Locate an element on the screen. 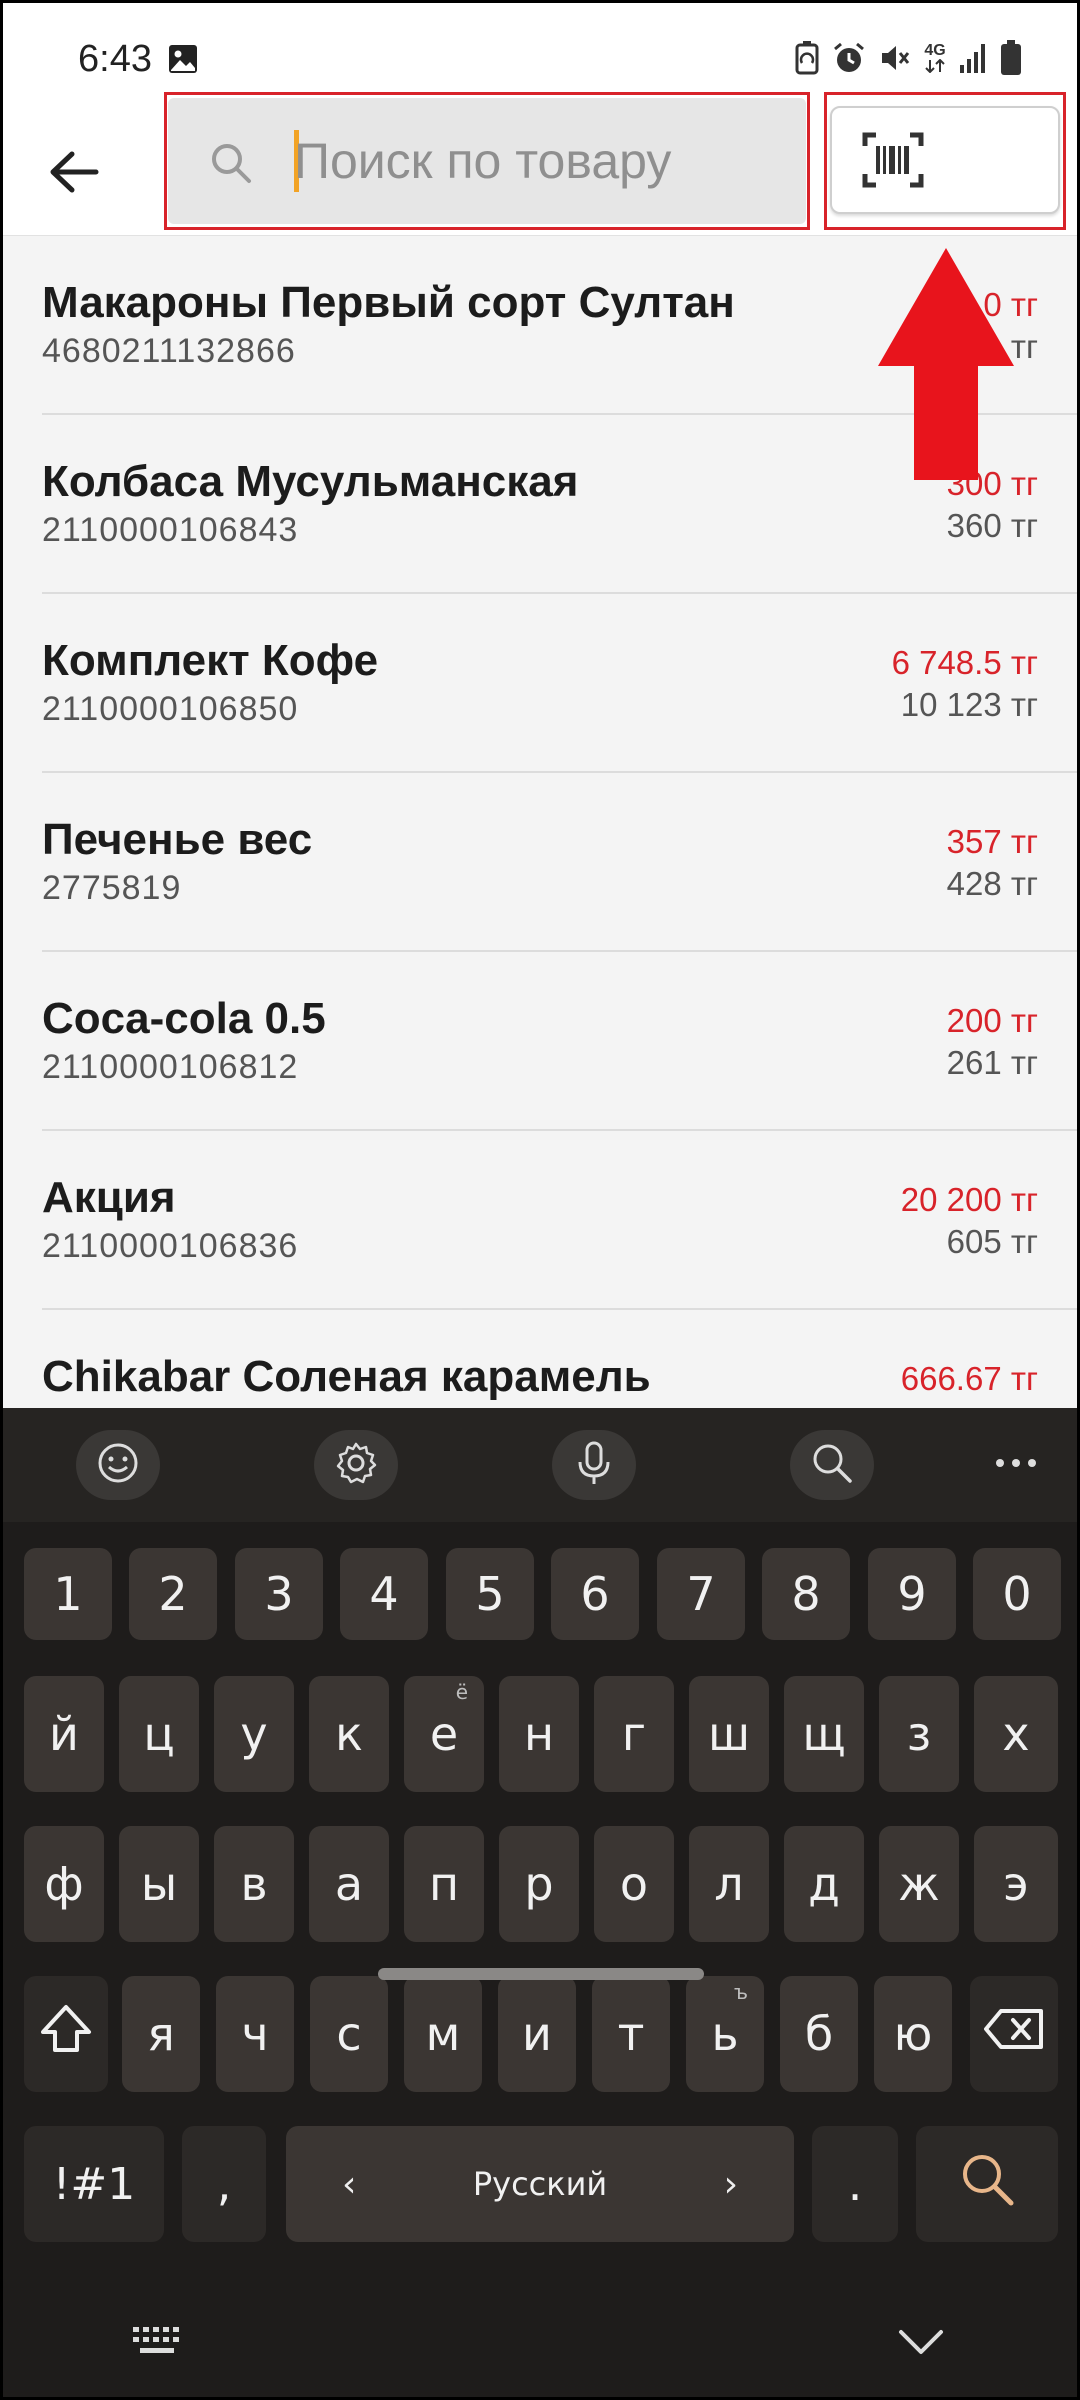 The width and height of the screenshot is (1080, 2400). key-ш: ш is located at coordinates (729, 1734).